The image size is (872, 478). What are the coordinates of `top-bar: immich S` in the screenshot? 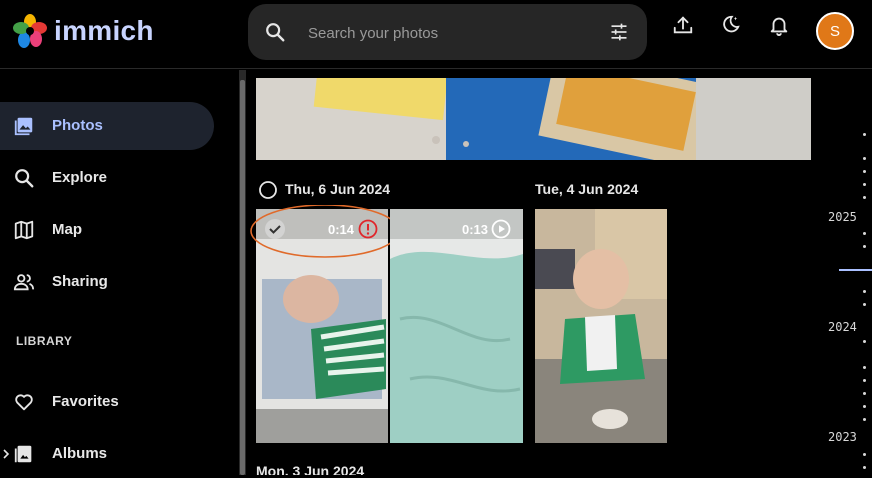 It's located at (436, 34).